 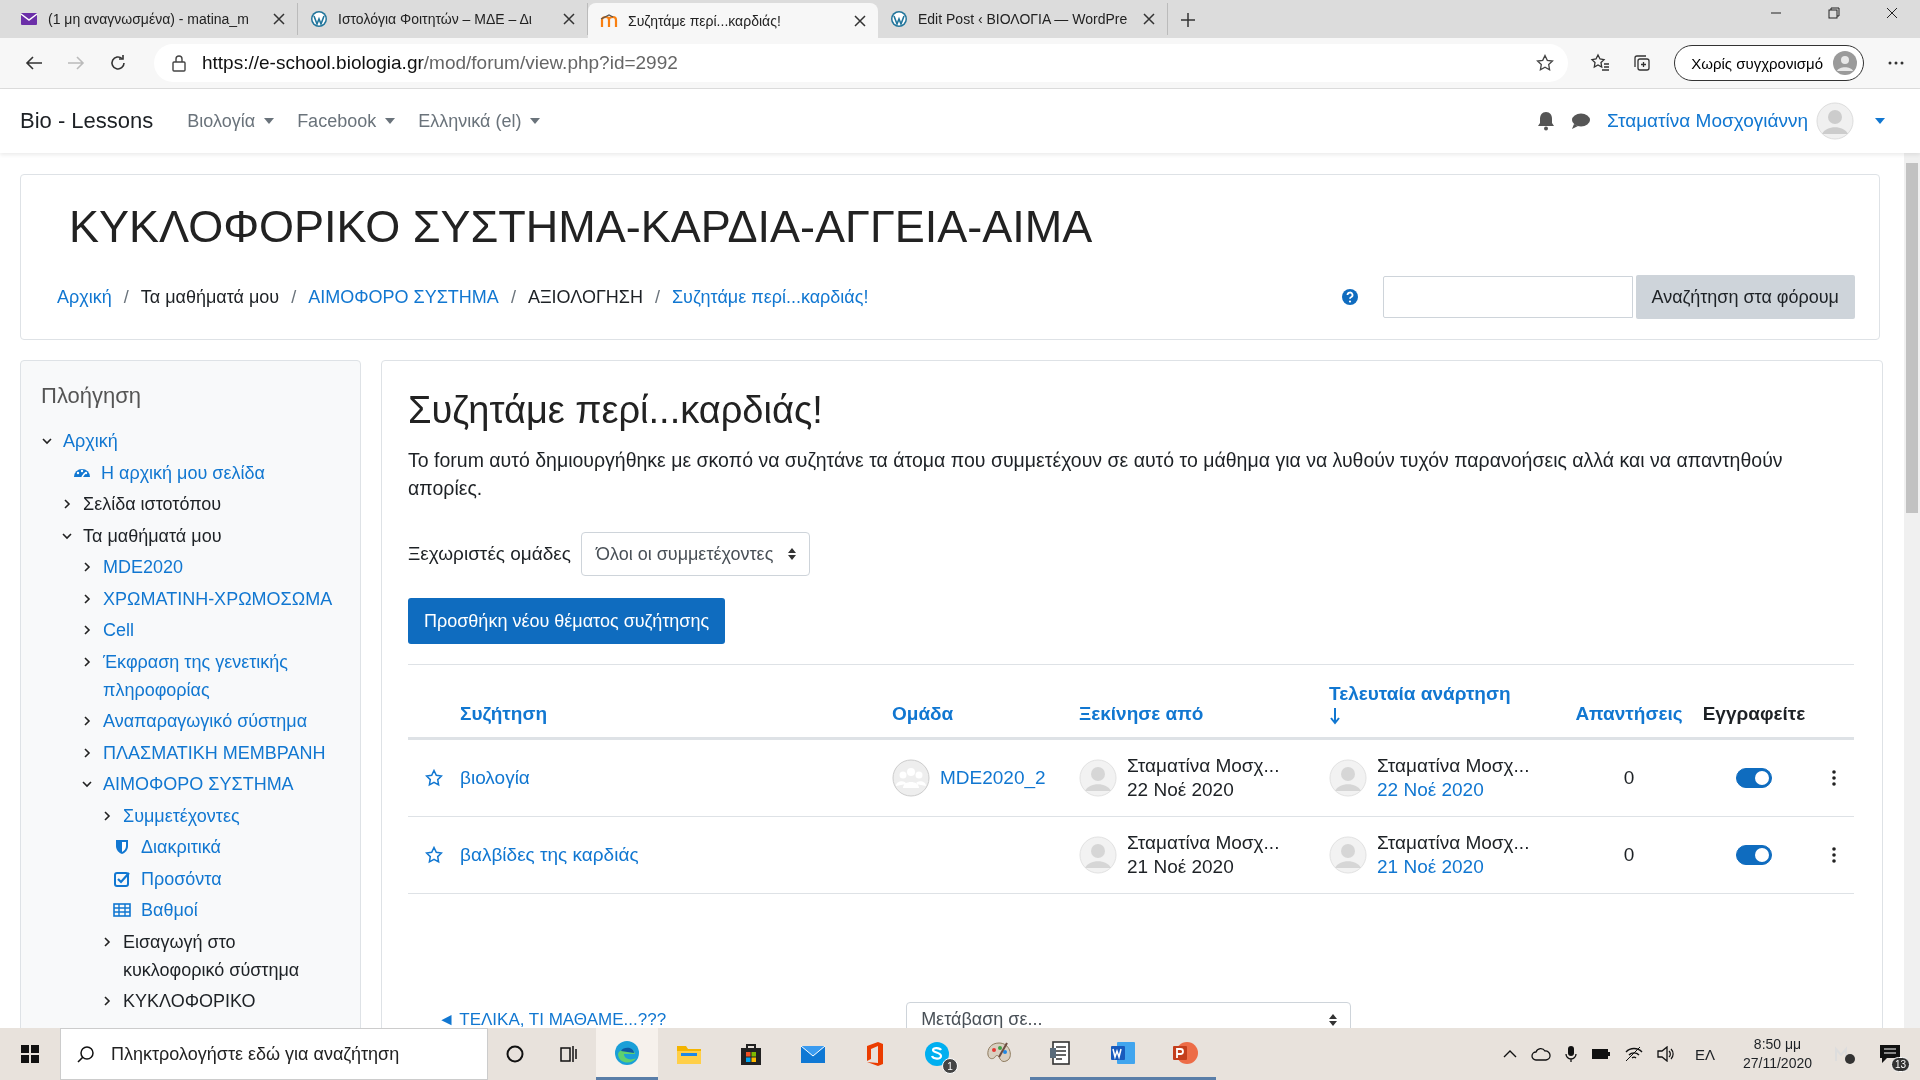 What do you see at coordinates (183, 472) in the screenshot?
I see `navigation-item: Η αρχική μου σελίδα` at bounding box center [183, 472].